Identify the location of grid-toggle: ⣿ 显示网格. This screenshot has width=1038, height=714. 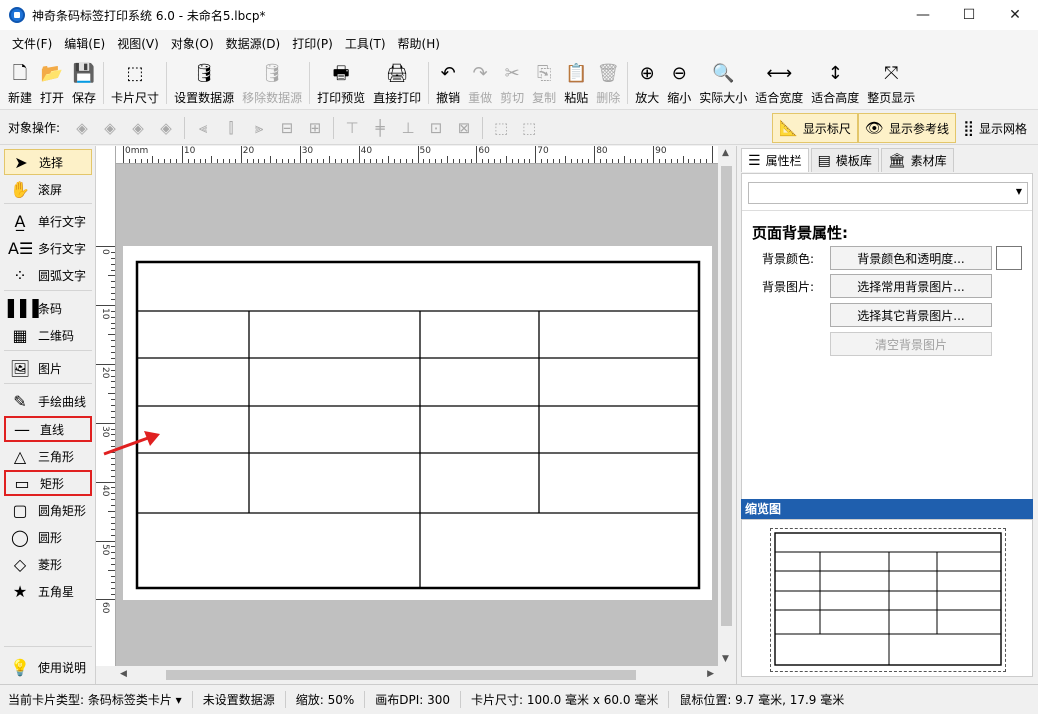
(995, 128).